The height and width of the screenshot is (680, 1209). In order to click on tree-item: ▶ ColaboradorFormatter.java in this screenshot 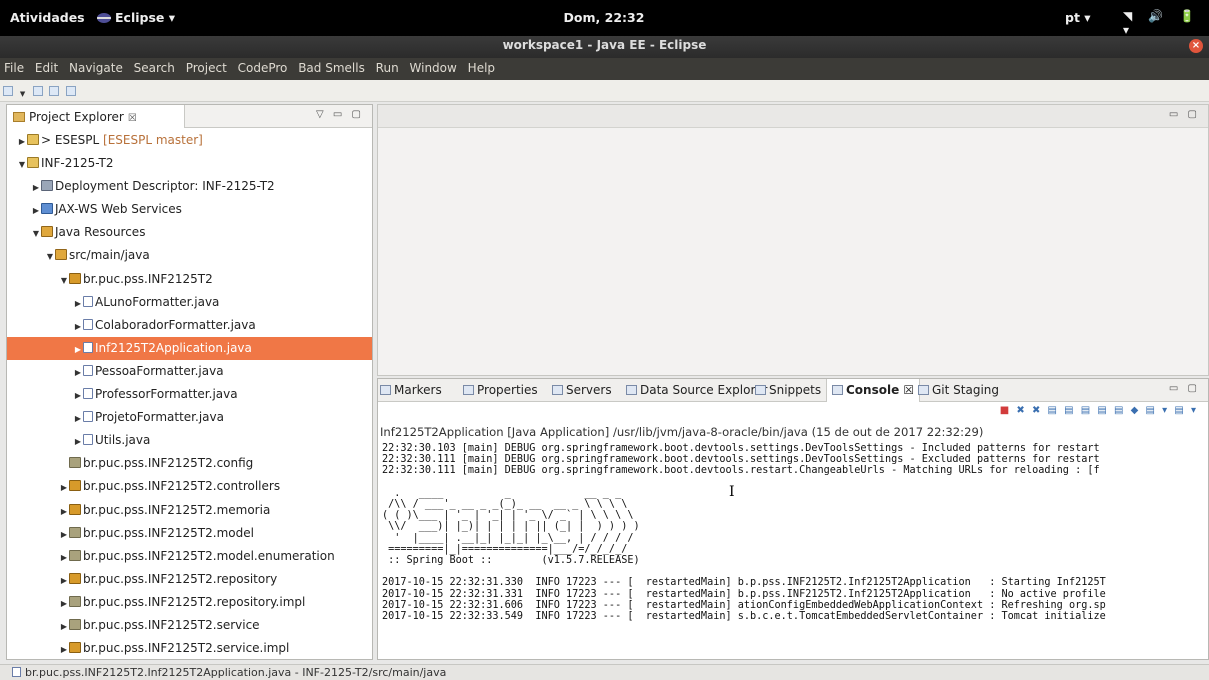, I will do `click(189, 325)`.